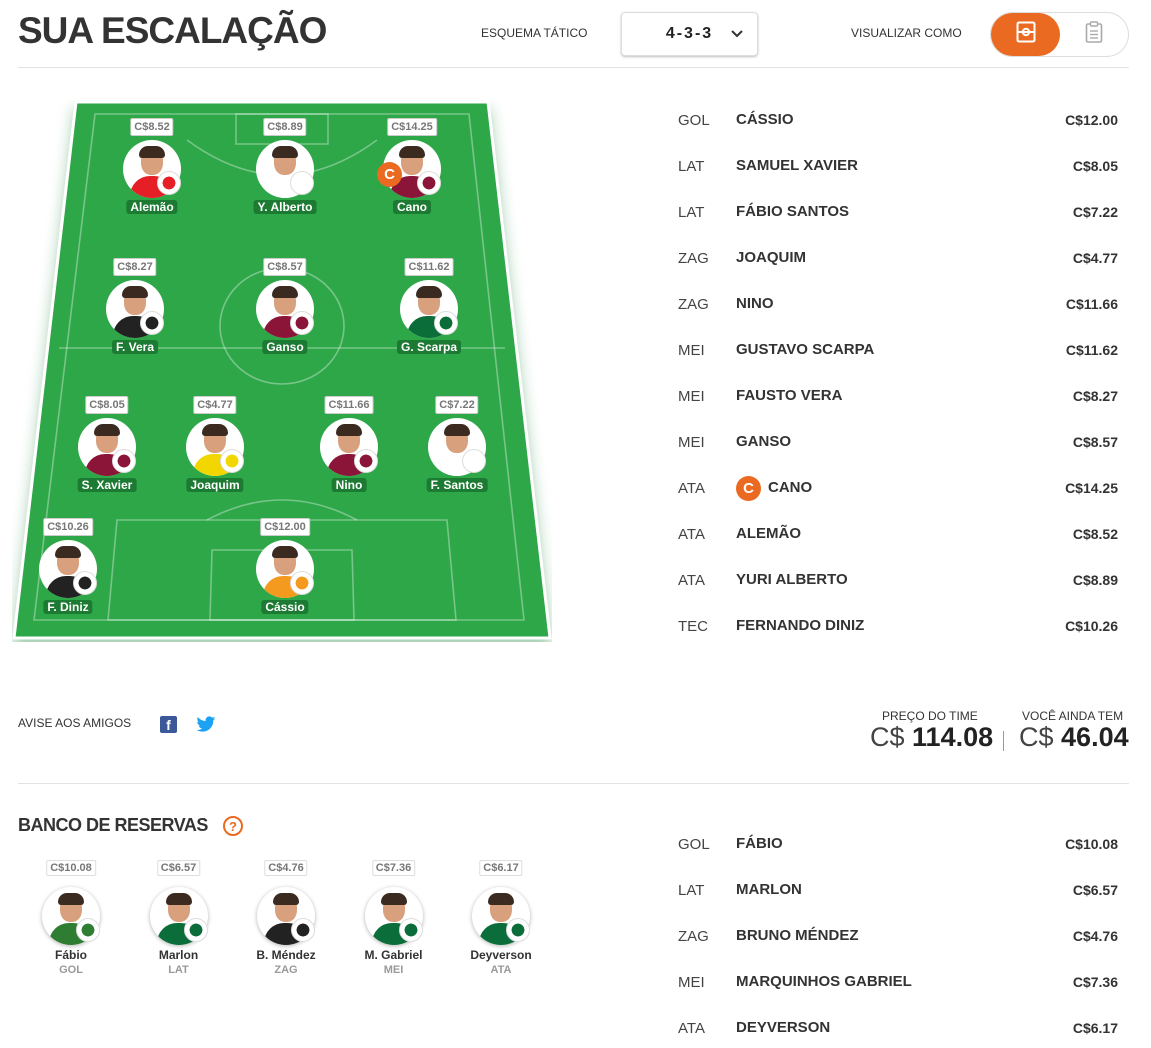 This screenshot has width=1151, height=1048. I want to click on player-price: C$8.89, so click(285, 127).